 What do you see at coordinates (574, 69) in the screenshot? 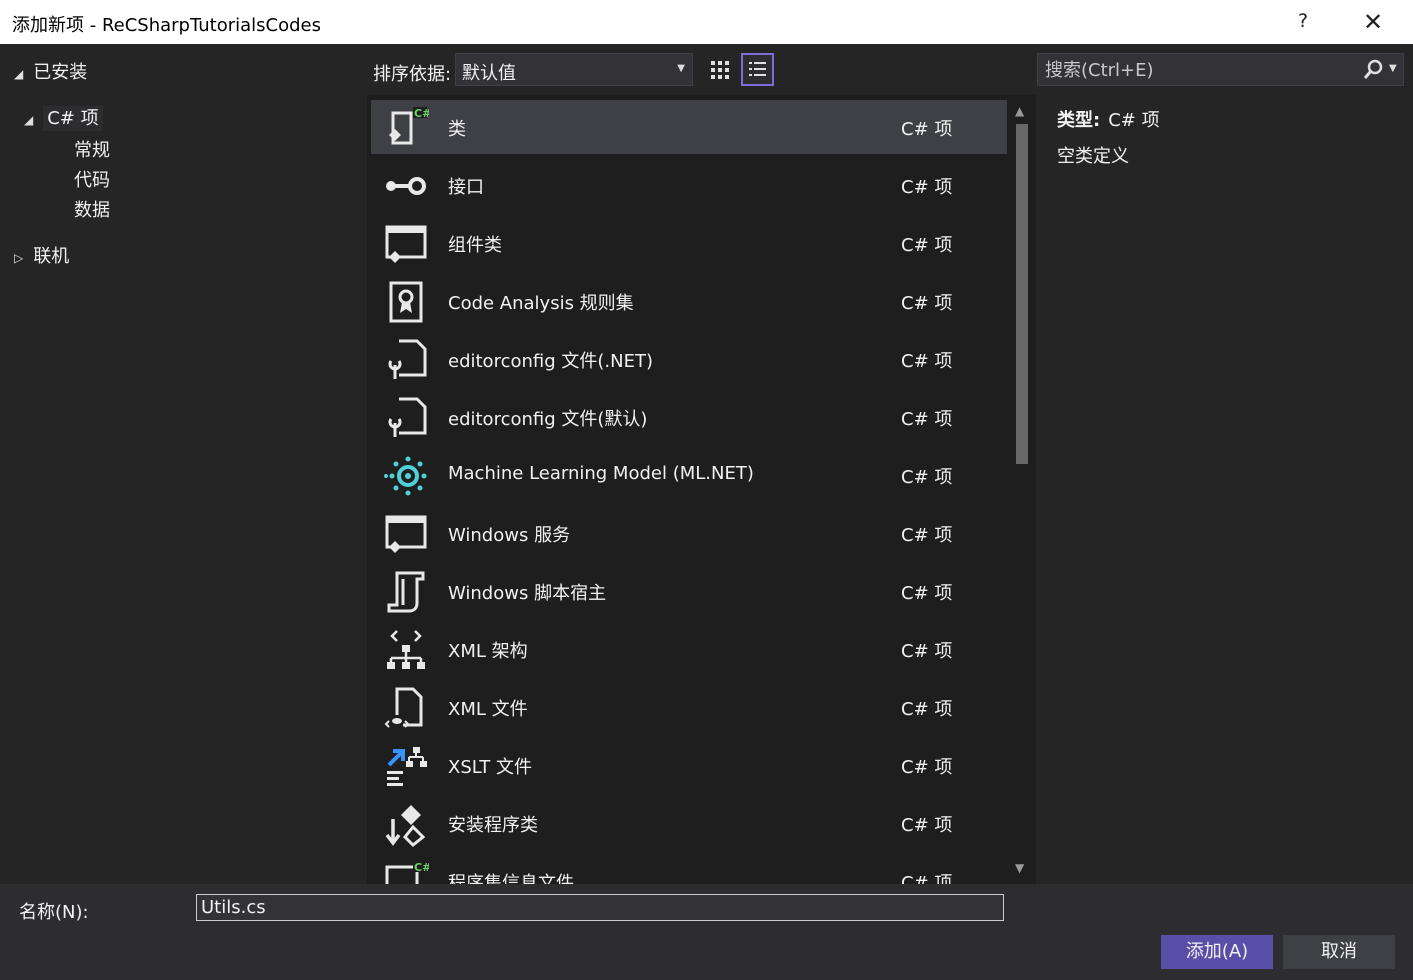
I see `sort-dropdown: 默认值 ▼` at bounding box center [574, 69].